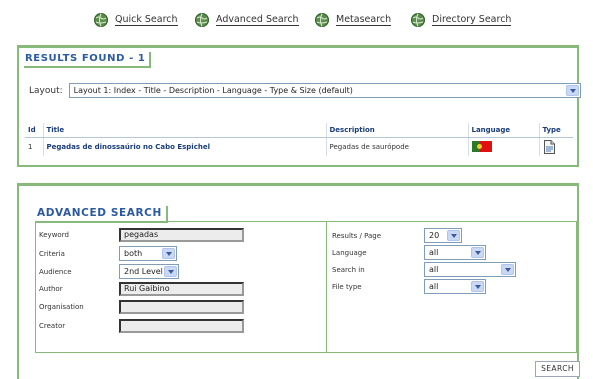 The image size is (593, 379). Describe the element at coordinates (364, 20) in the screenshot. I see `nav-metasearch-link: Metasearch` at that location.